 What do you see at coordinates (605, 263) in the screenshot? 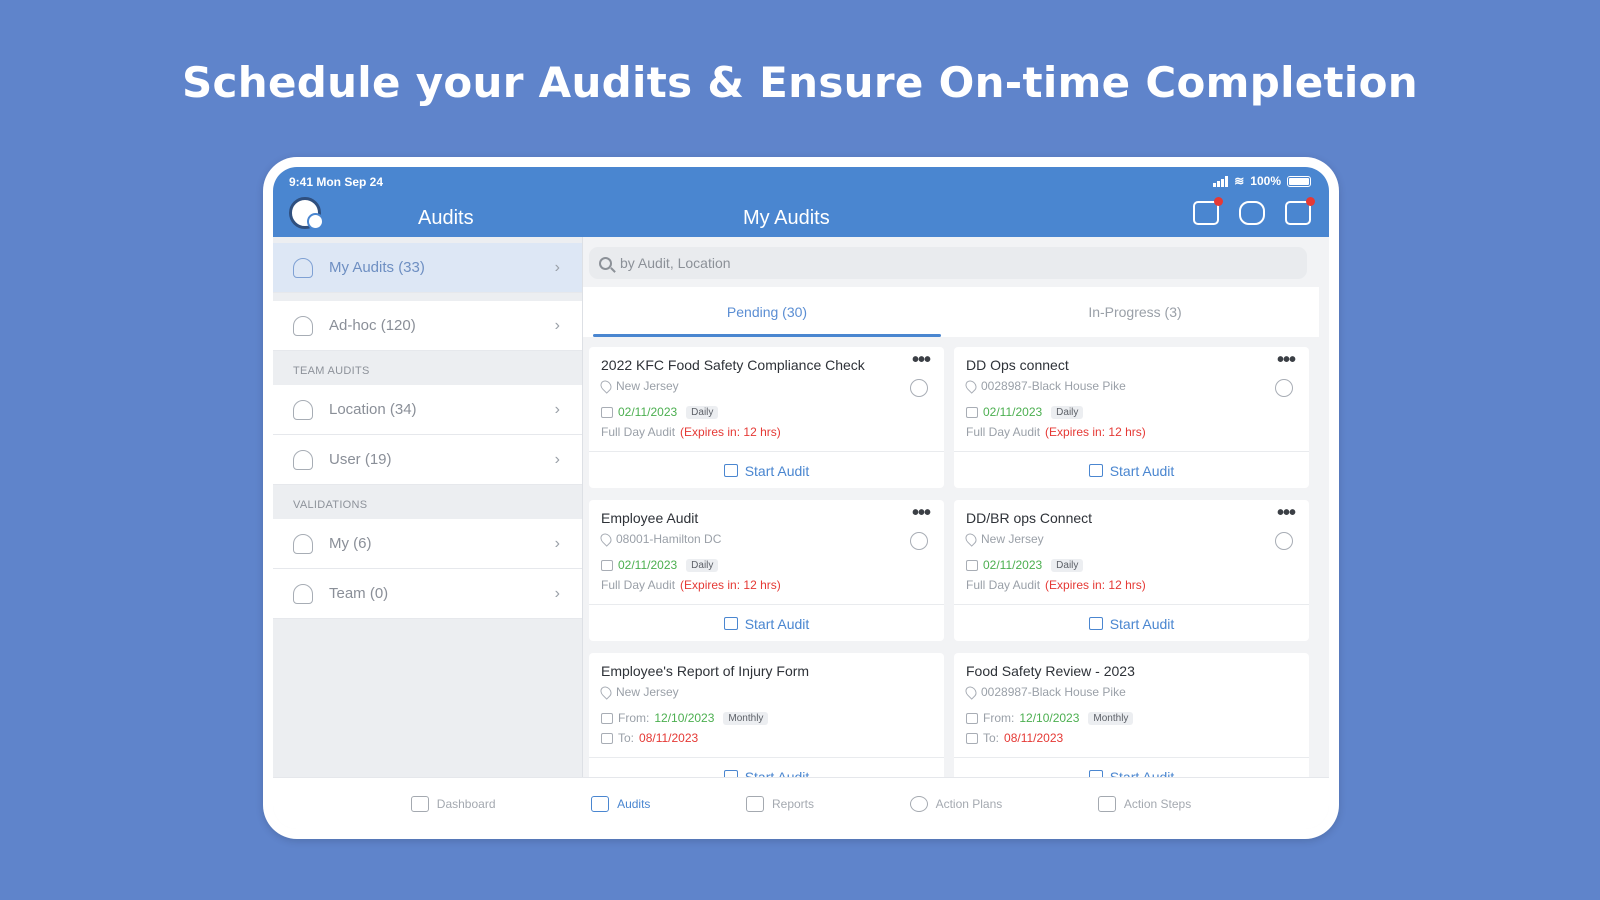
I see `search-icon` at bounding box center [605, 263].